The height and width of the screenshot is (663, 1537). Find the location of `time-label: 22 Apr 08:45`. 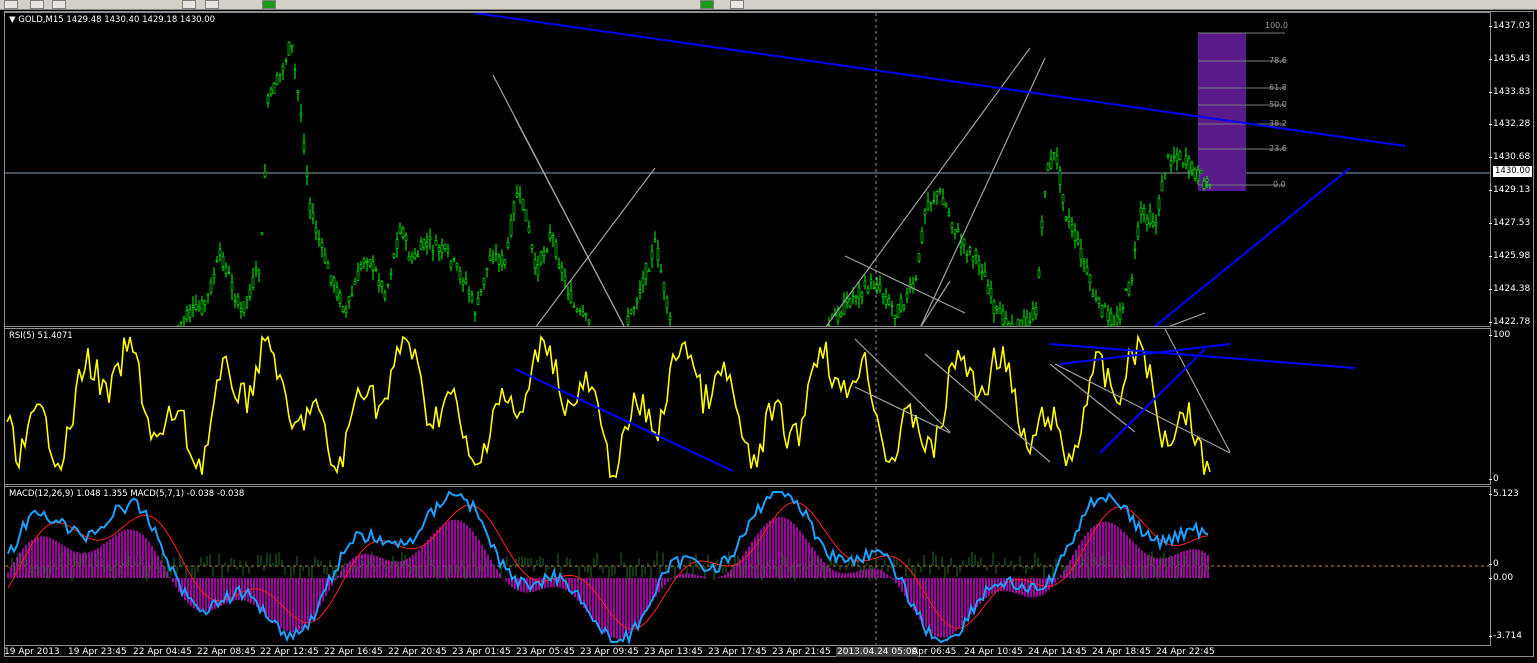

time-label: 22 Apr 08:45 is located at coordinates (226, 652).